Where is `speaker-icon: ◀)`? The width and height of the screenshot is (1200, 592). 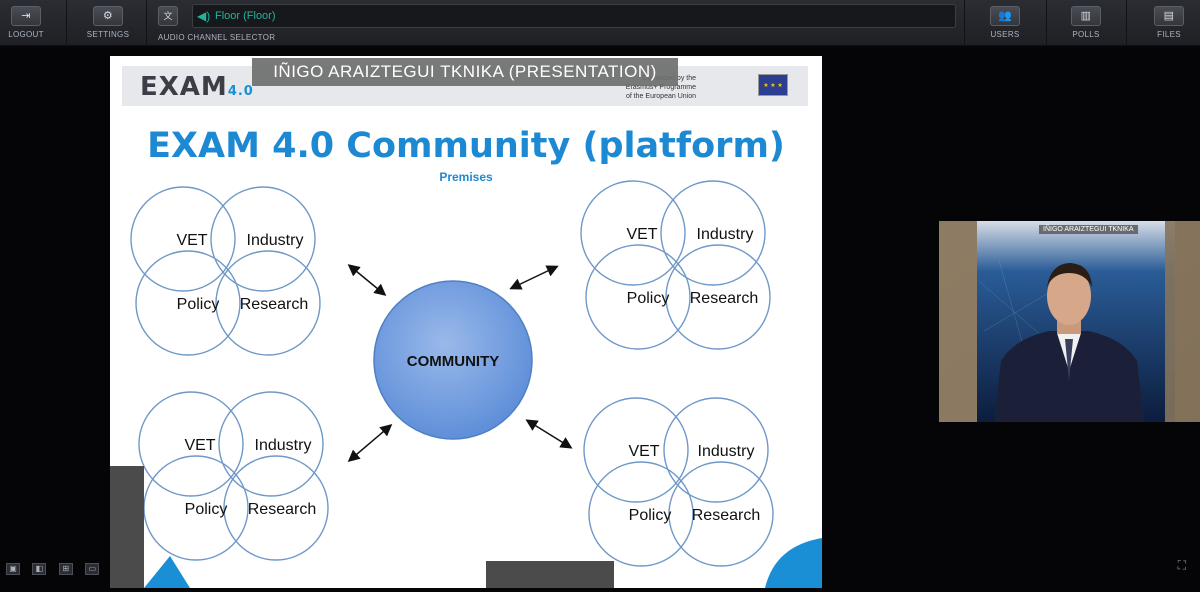
speaker-icon: ◀) is located at coordinates (204, 16).